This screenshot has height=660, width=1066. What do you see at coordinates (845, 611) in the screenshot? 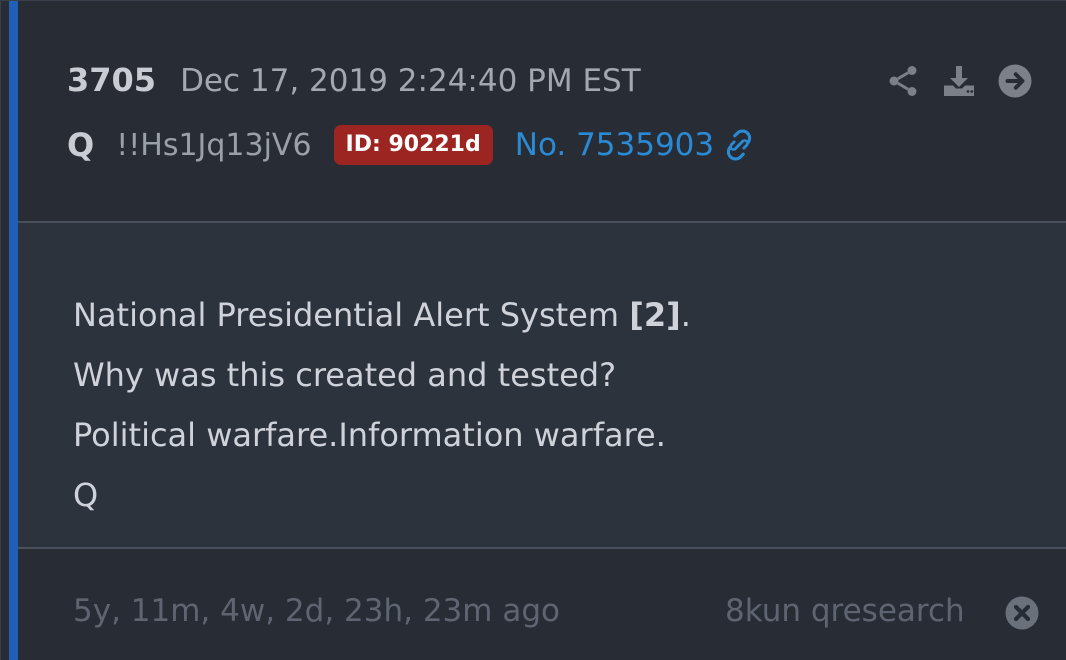
I see `post-source: 8kun qresearch` at bounding box center [845, 611].